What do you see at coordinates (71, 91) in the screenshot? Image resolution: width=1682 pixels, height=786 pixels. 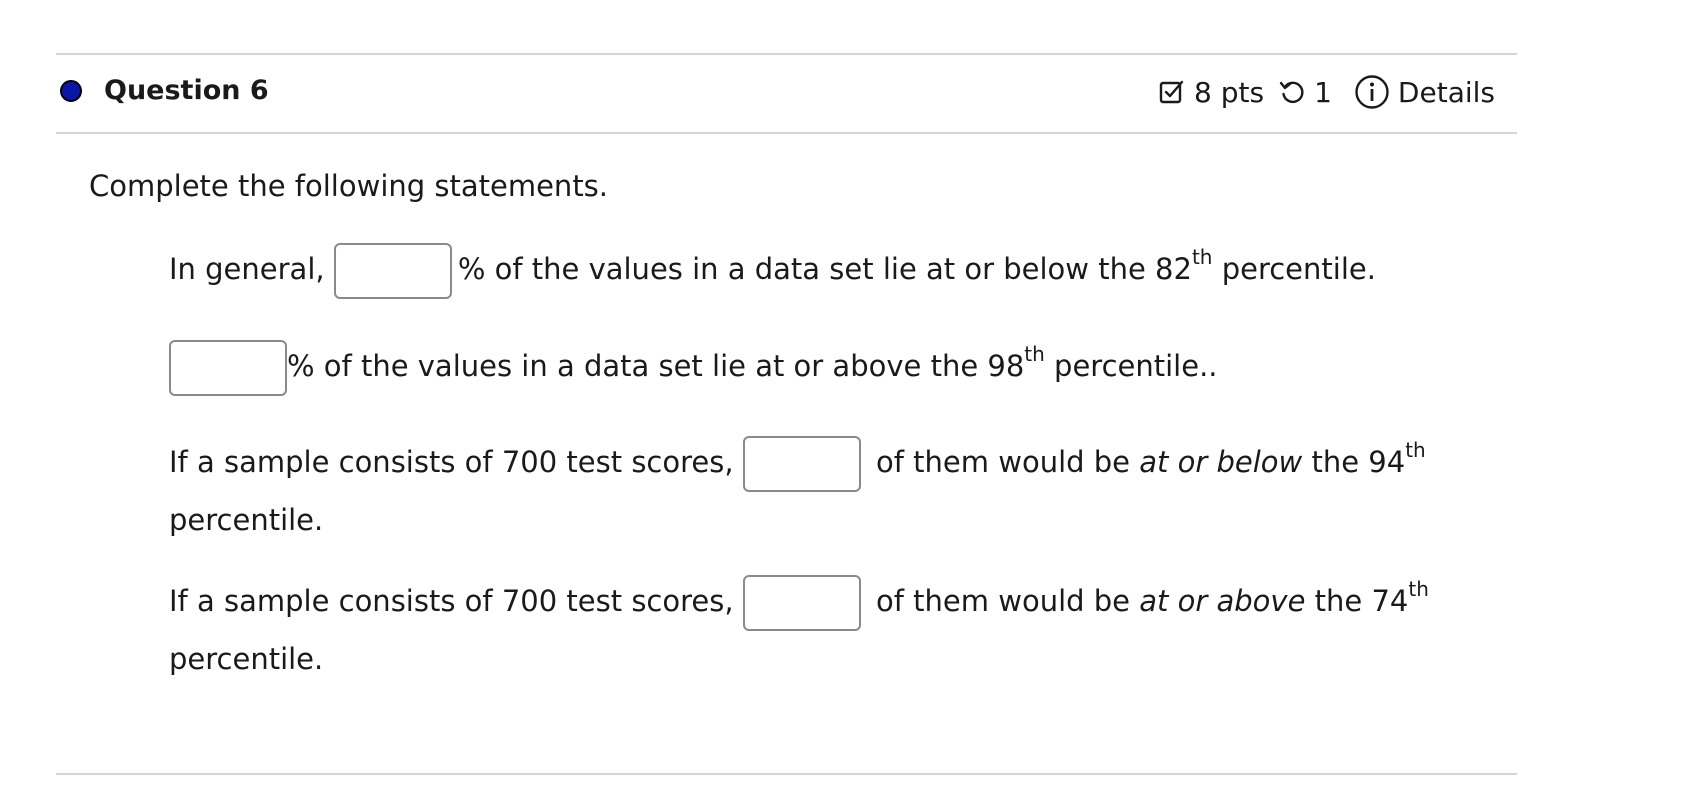 I see `question-status-dot` at bounding box center [71, 91].